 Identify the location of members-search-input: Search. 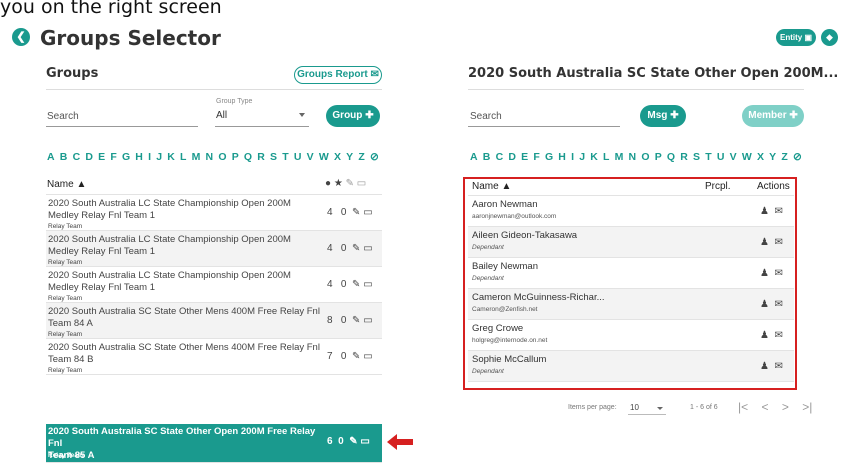
(486, 116).